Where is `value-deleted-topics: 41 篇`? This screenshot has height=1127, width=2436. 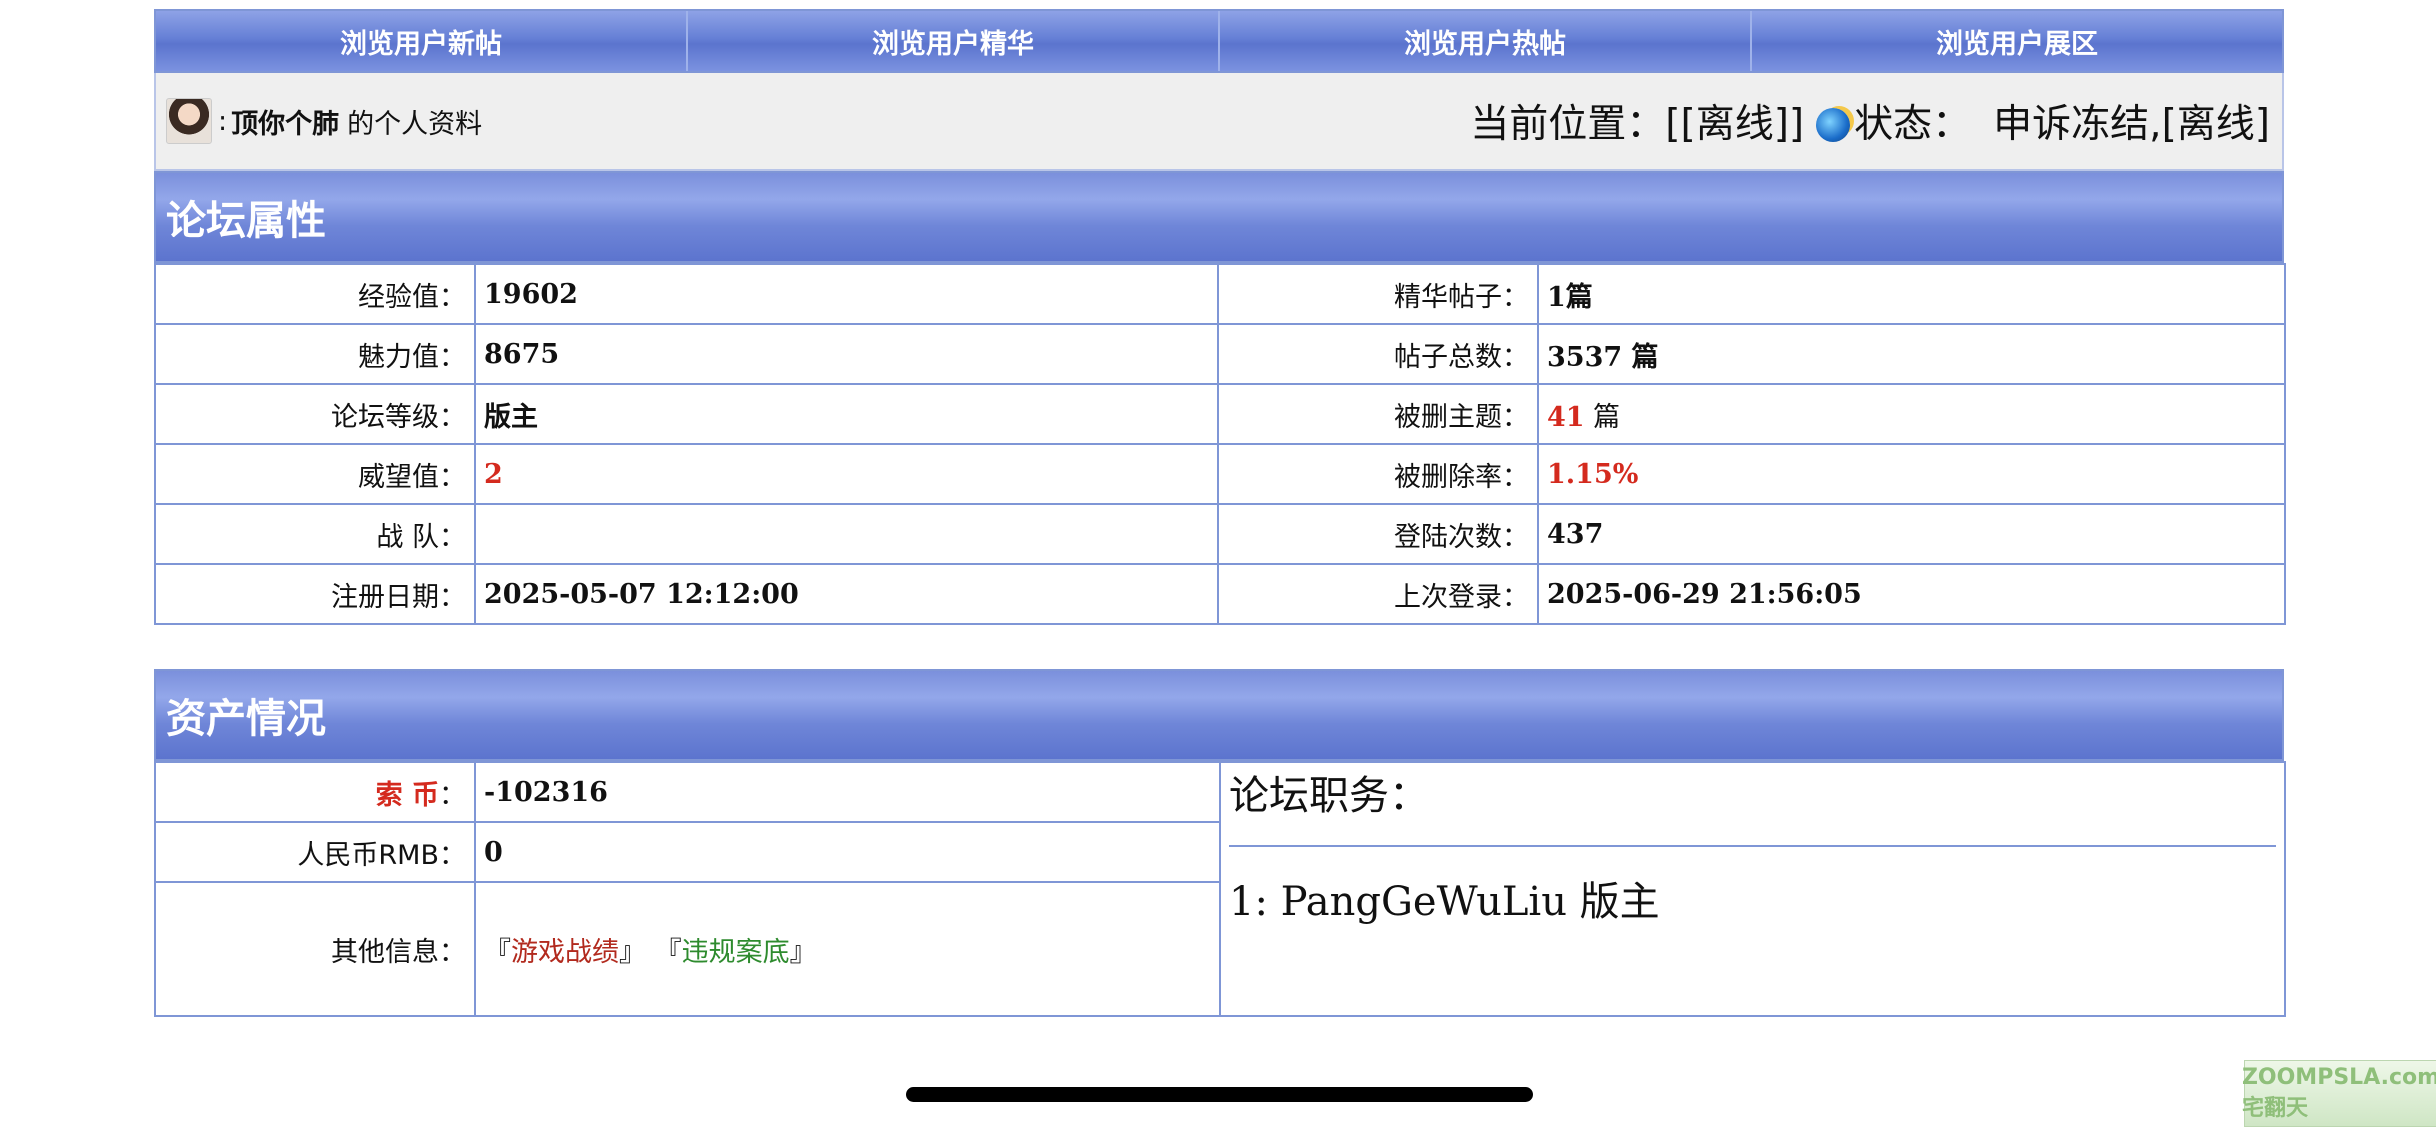 value-deleted-topics: 41 篇 is located at coordinates (1911, 414).